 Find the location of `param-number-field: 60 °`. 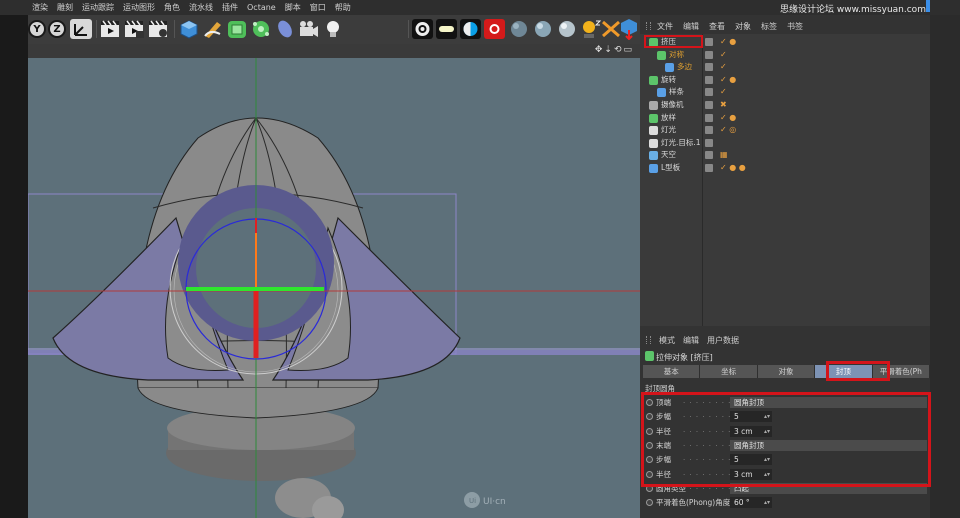

param-number-field: 60 ° is located at coordinates (751, 503).